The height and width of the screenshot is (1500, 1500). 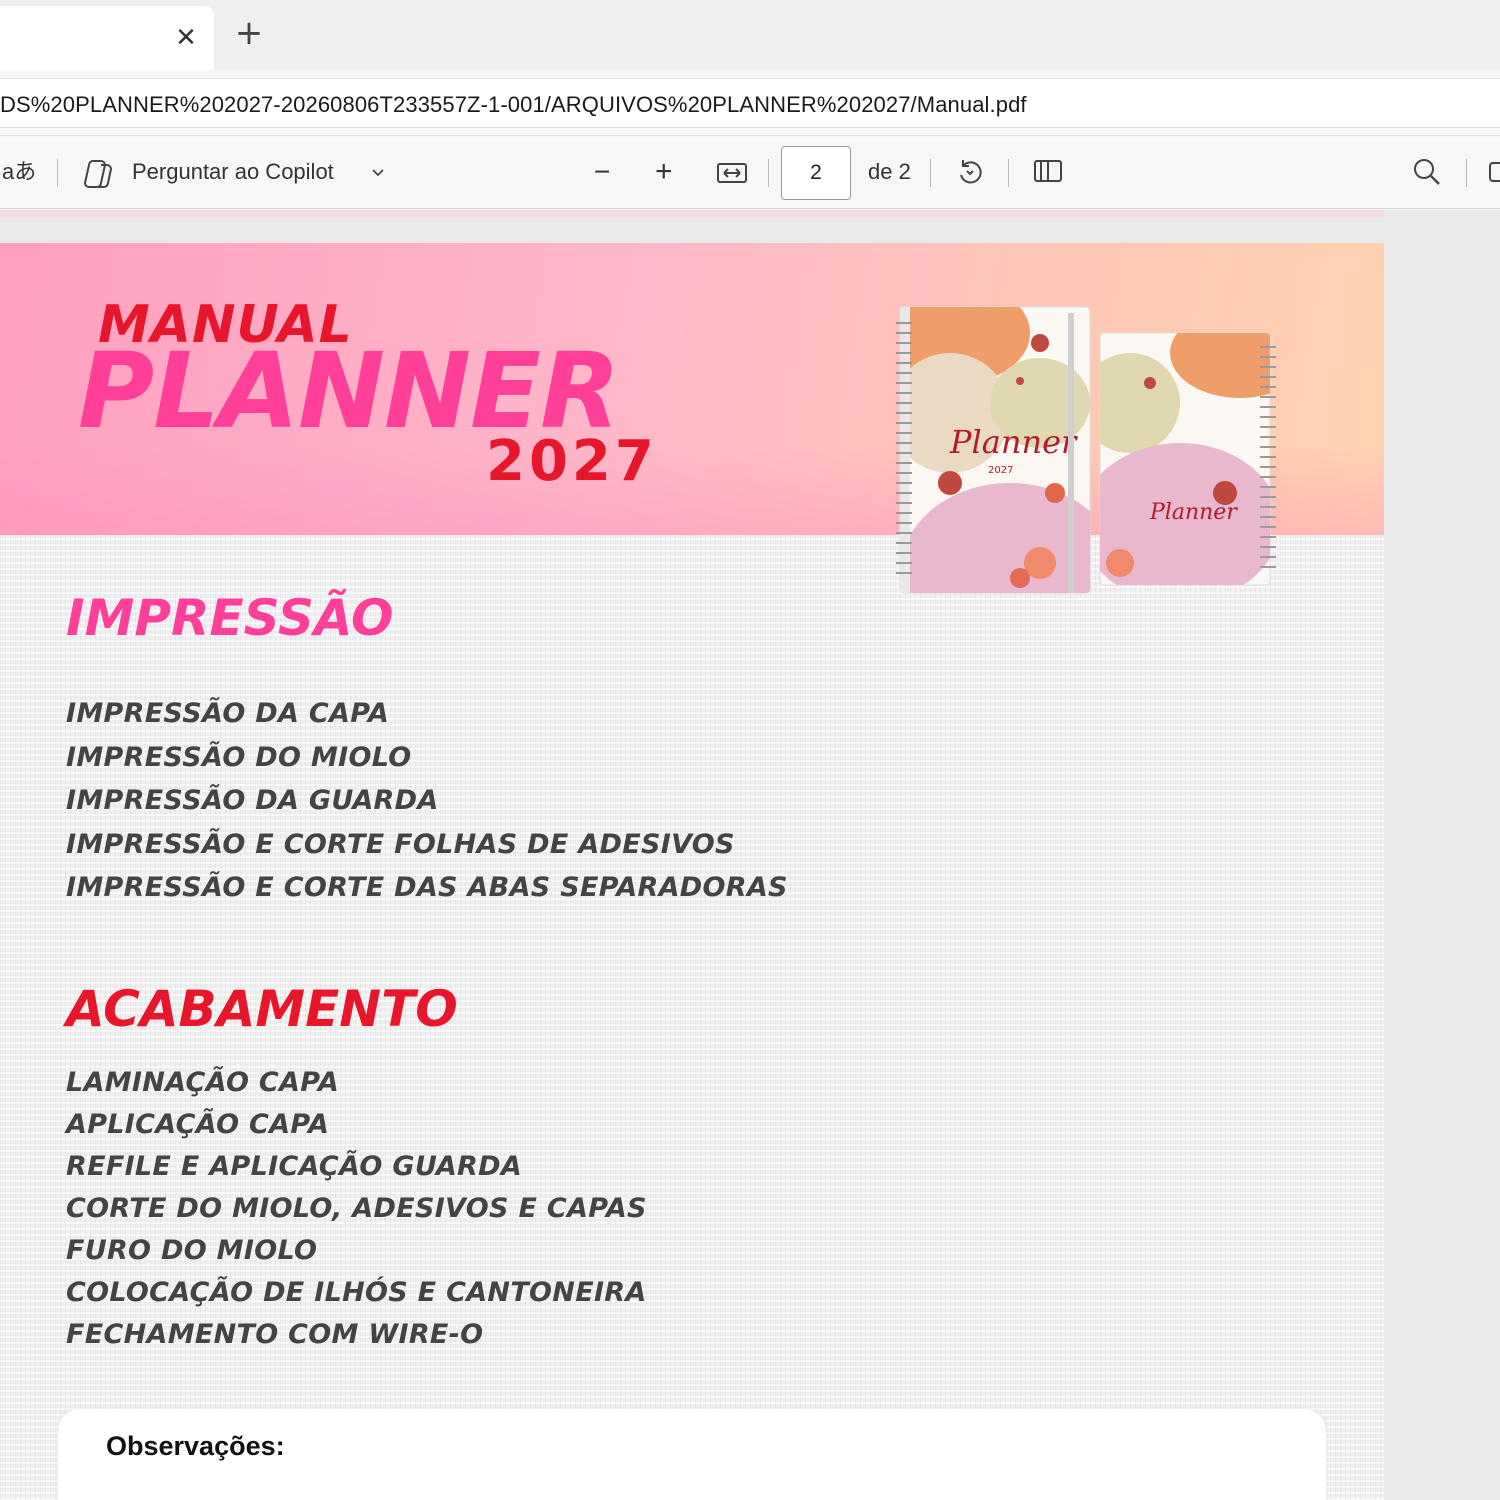 I want to click on section-title-acabamento: ACABAMENTO, so click(x=262, y=1009).